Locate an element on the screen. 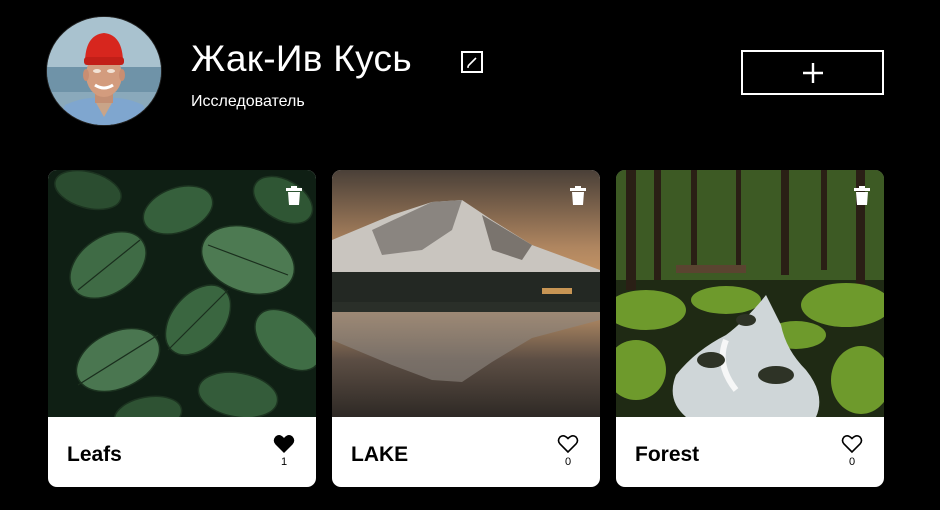 This screenshot has width=940, height=510. card-title: Leafs is located at coordinates (94, 454).